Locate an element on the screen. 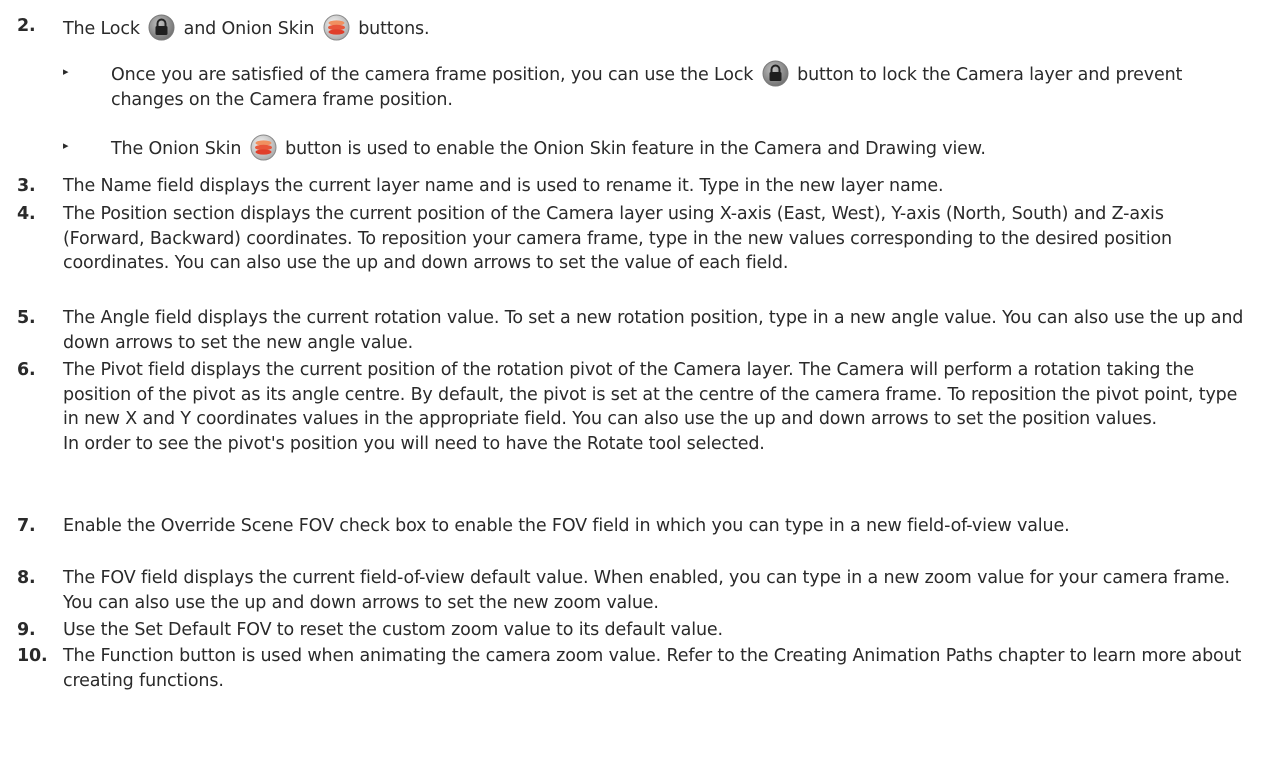 The height and width of the screenshot is (771, 1266). item-number: 5. is located at coordinates (26, 318).